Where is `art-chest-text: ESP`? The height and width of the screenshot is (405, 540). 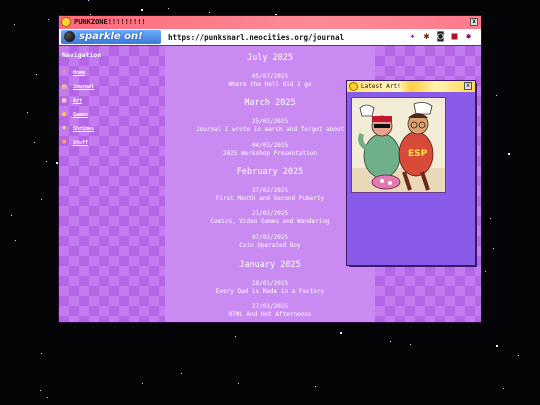 art-chest-text: ESP is located at coordinates (418, 154).